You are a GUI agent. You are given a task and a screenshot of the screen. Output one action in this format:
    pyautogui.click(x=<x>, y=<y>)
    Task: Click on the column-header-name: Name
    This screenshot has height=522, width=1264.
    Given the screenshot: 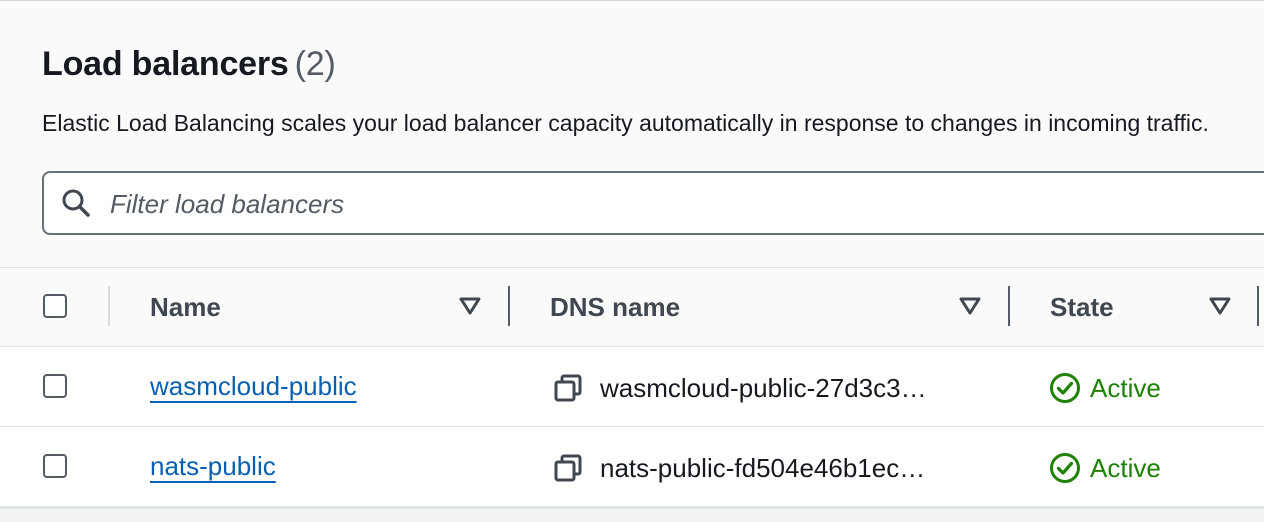 What is the action you would take?
    pyautogui.click(x=185, y=307)
    